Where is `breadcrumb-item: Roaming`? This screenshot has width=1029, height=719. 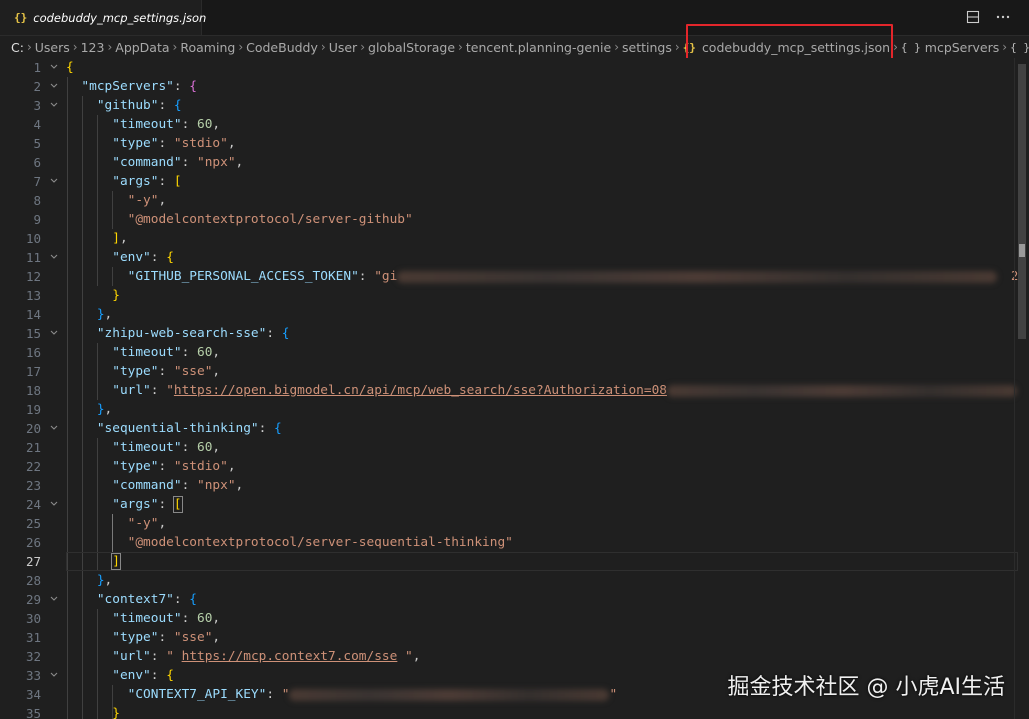 breadcrumb-item: Roaming is located at coordinates (207, 47).